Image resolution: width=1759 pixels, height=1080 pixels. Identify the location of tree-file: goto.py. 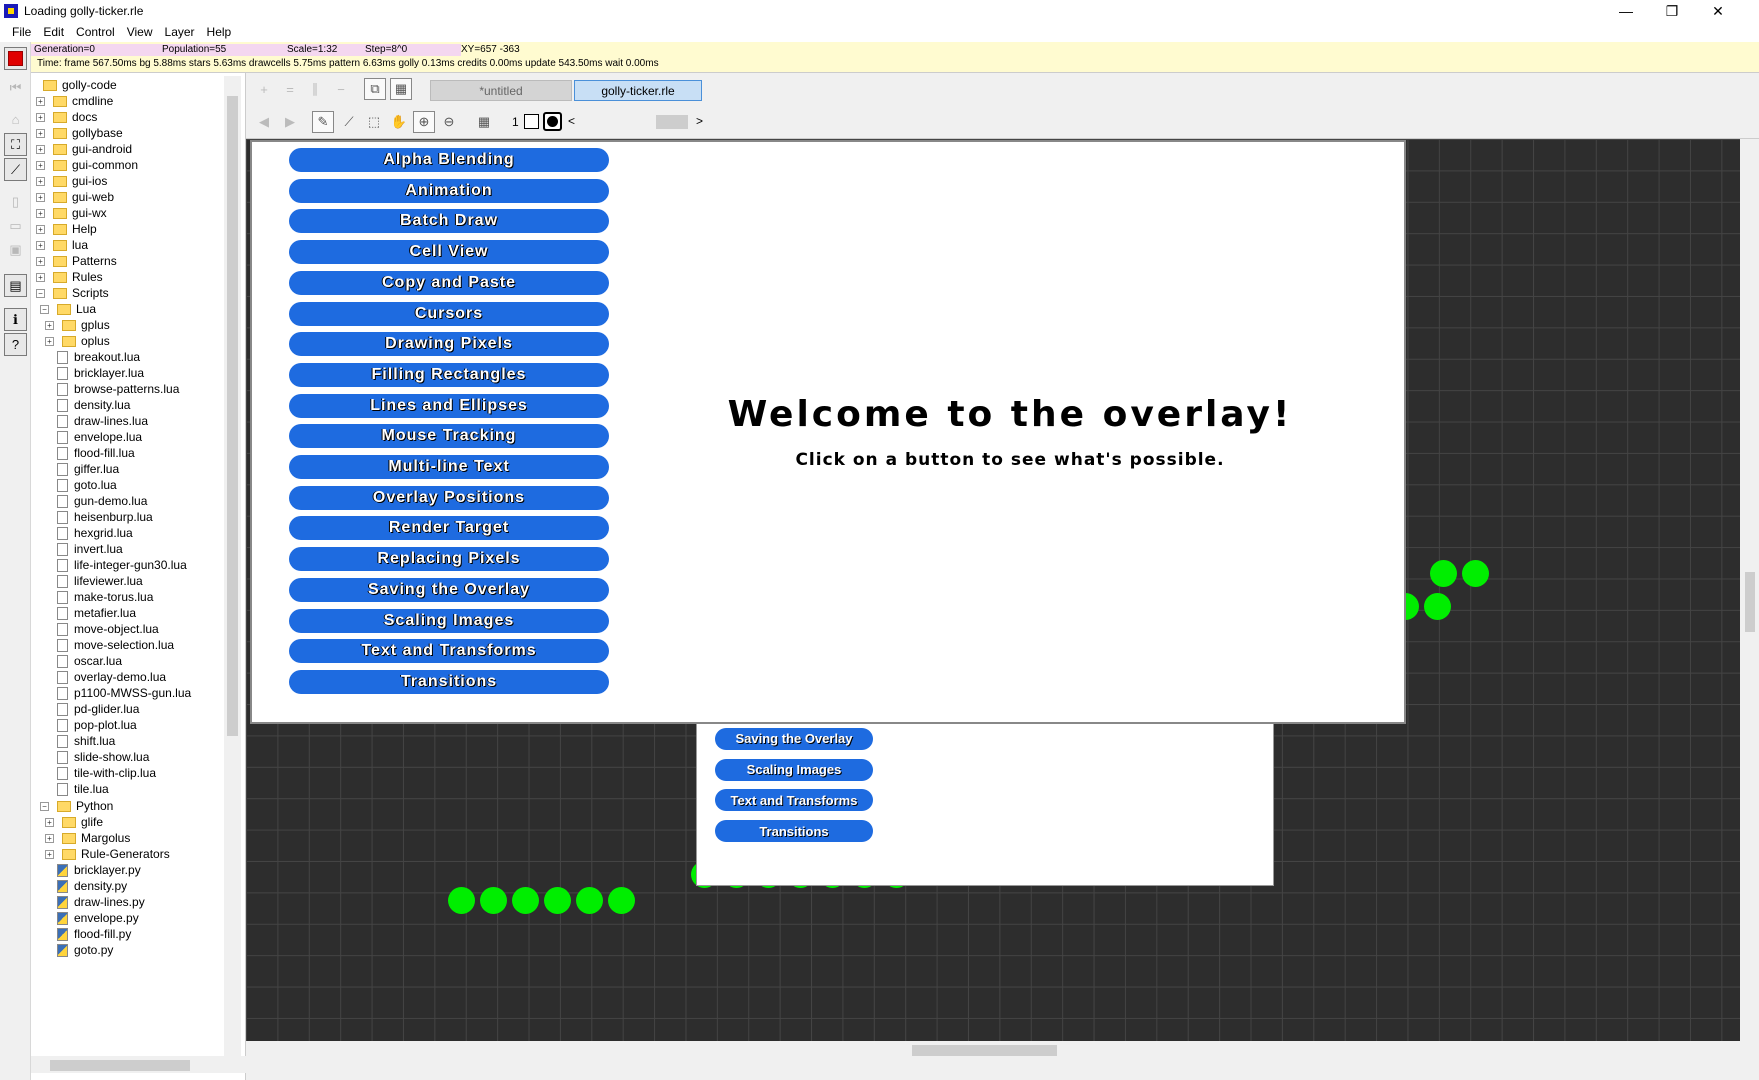
(85, 950).